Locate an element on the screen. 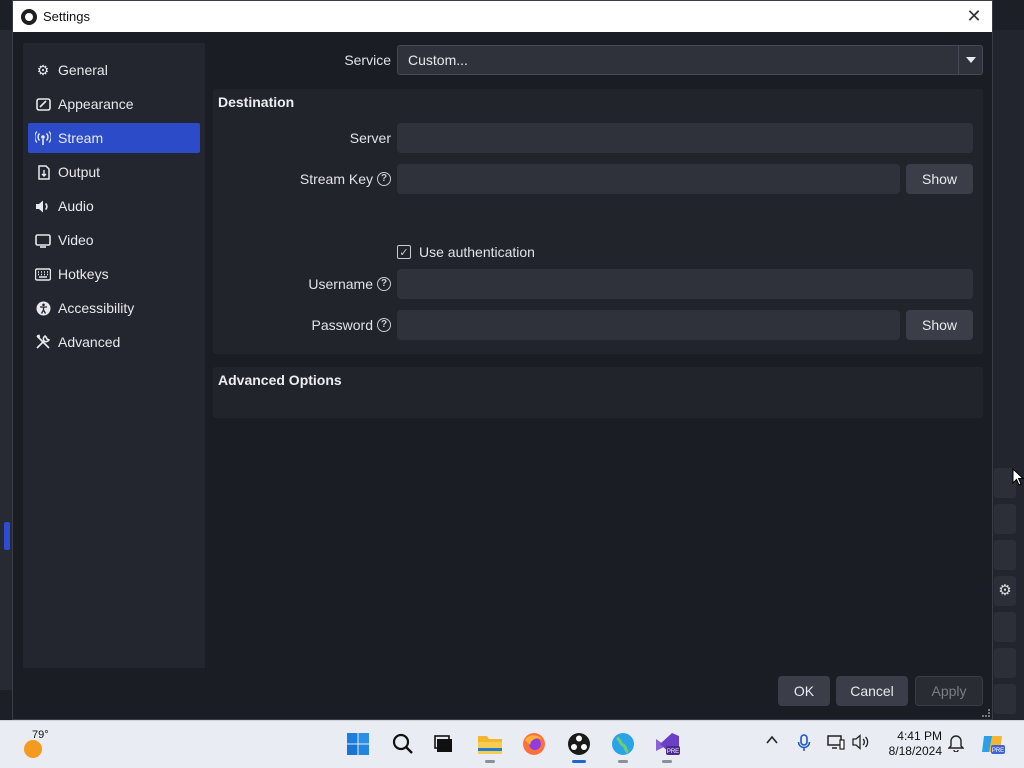 Image resolution: width=1024 pixels, height=768 pixels. server-row: Server is located at coordinates (598, 138).